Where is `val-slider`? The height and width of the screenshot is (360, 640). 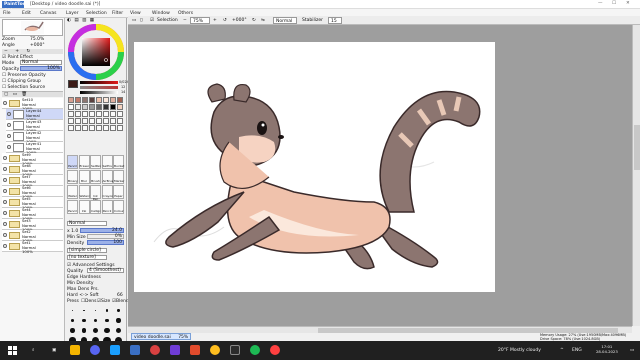
val-slider is located at coordinates (99, 92).